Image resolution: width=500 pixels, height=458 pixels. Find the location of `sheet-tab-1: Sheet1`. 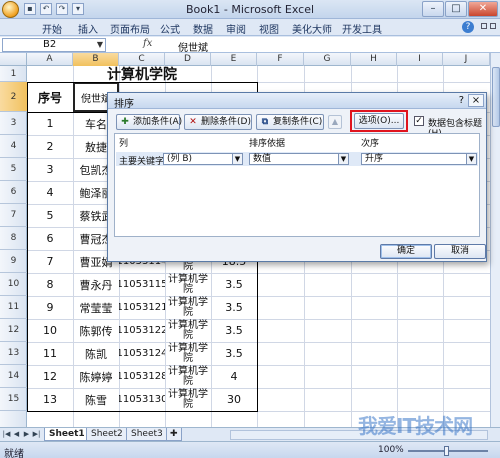

sheet-tab-1: Sheet1 is located at coordinates (67, 434).